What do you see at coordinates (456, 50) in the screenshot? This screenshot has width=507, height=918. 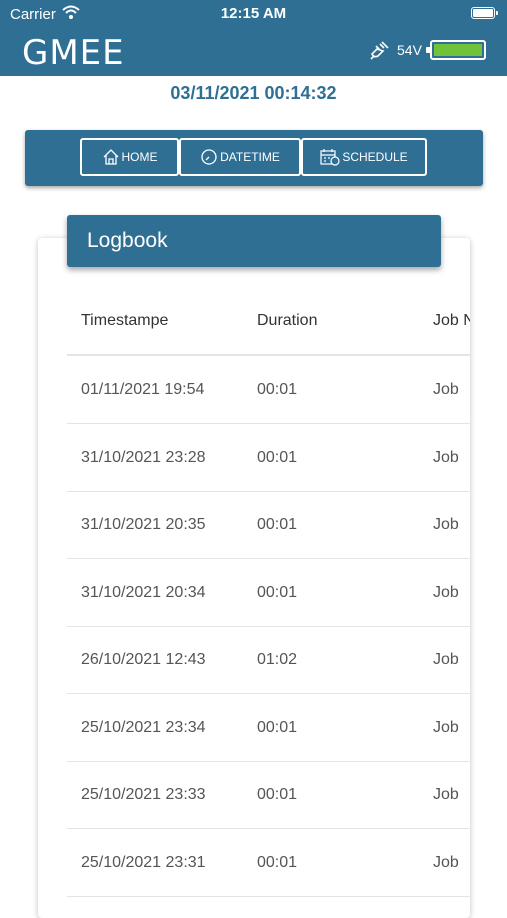 I see `battery-icon` at bounding box center [456, 50].